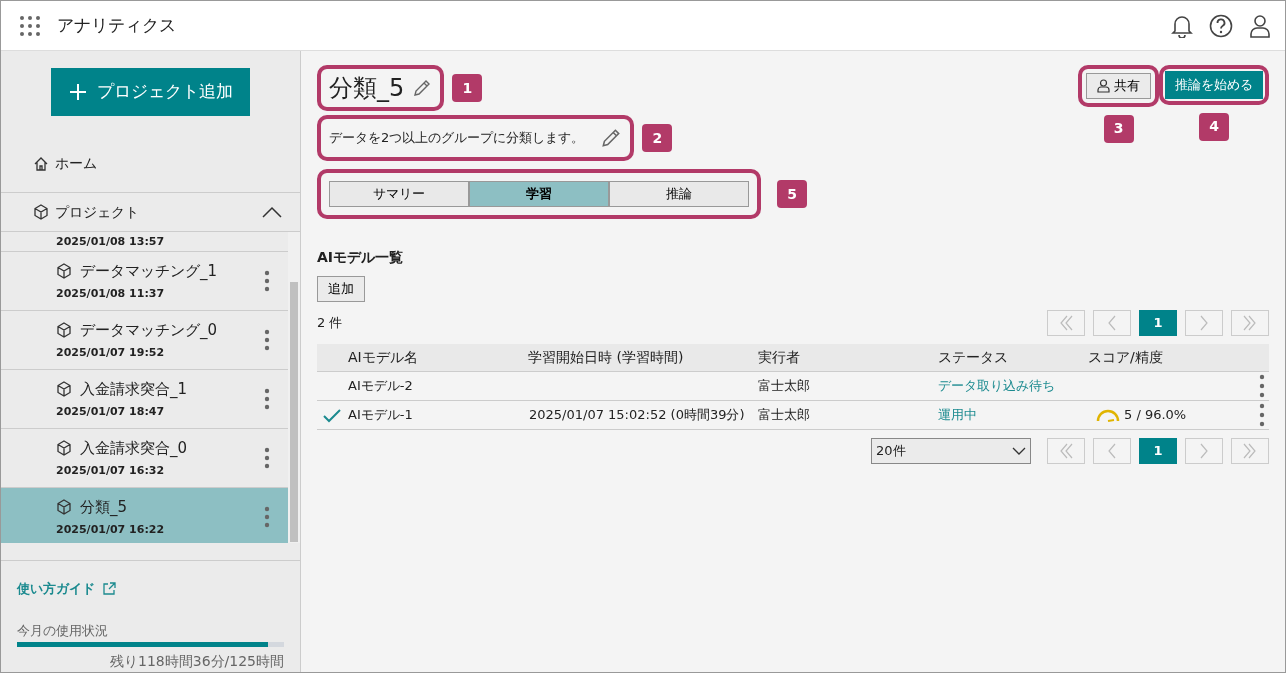 Image resolution: width=1286 pixels, height=673 pixels. Describe the element at coordinates (63, 630) in the screenshot. I see `usage-label: 今月の使用状況` at that location.